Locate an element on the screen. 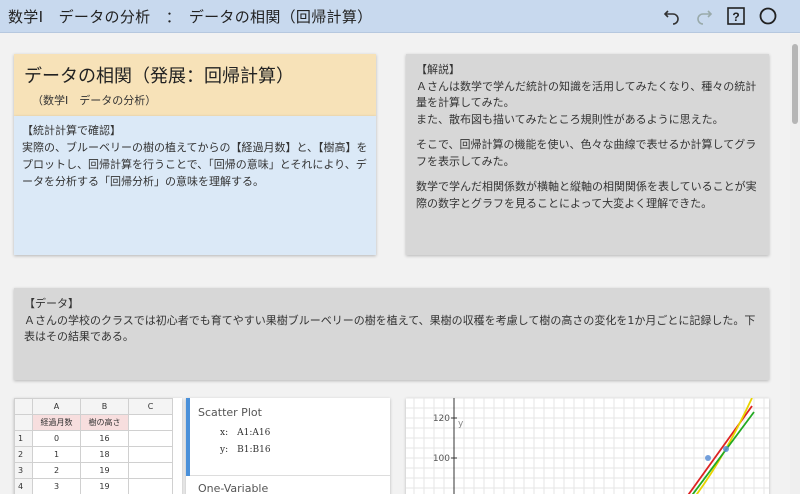 Image resolution: width=800 pixels, height=494 pixels. cell-a: 1 is located at coordinates (56, 454).